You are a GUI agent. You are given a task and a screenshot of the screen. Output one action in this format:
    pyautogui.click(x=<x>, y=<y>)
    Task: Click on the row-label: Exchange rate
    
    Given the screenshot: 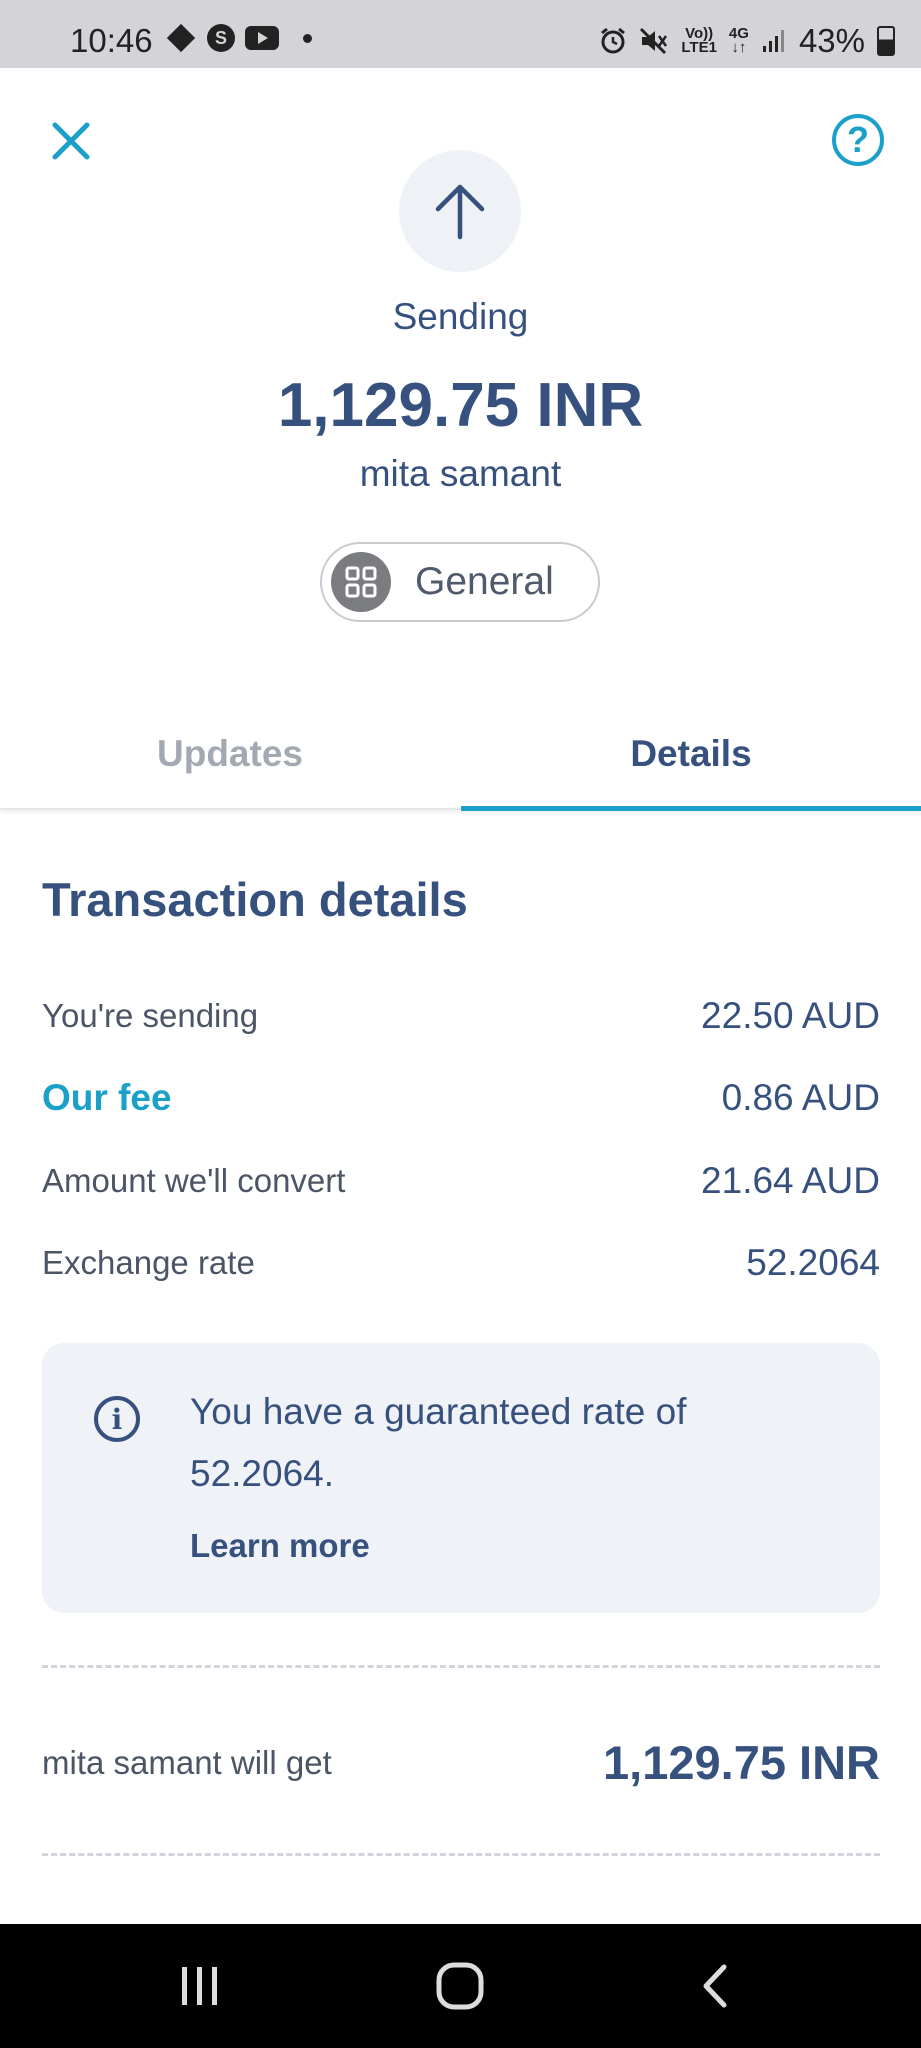 What is the action you would take?
    pyautogui.click(x=148, y=1262)
    